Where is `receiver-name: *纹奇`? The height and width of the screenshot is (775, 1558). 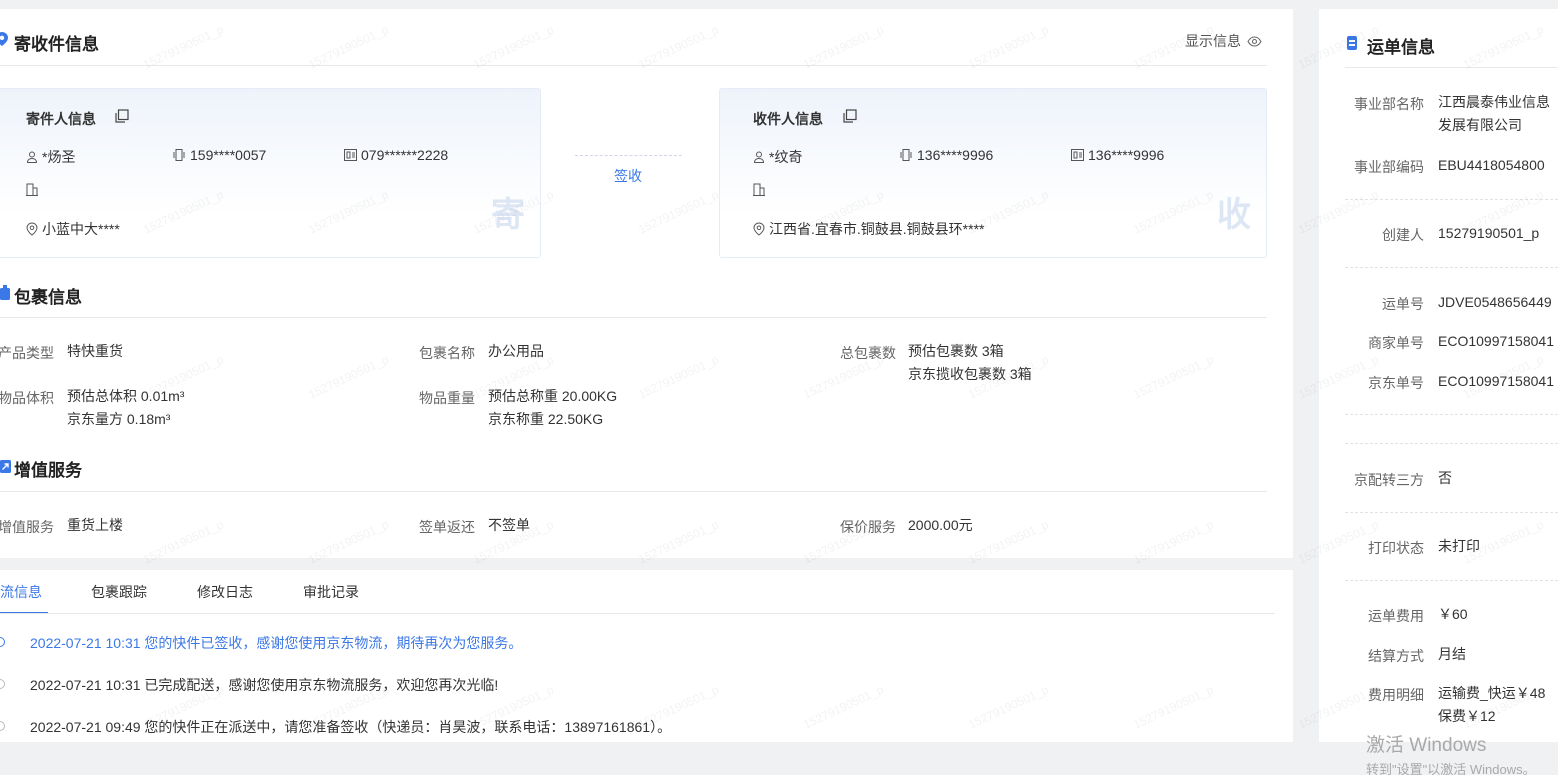 receiver-name: *纹奇 is located at coordinates (777, 157).